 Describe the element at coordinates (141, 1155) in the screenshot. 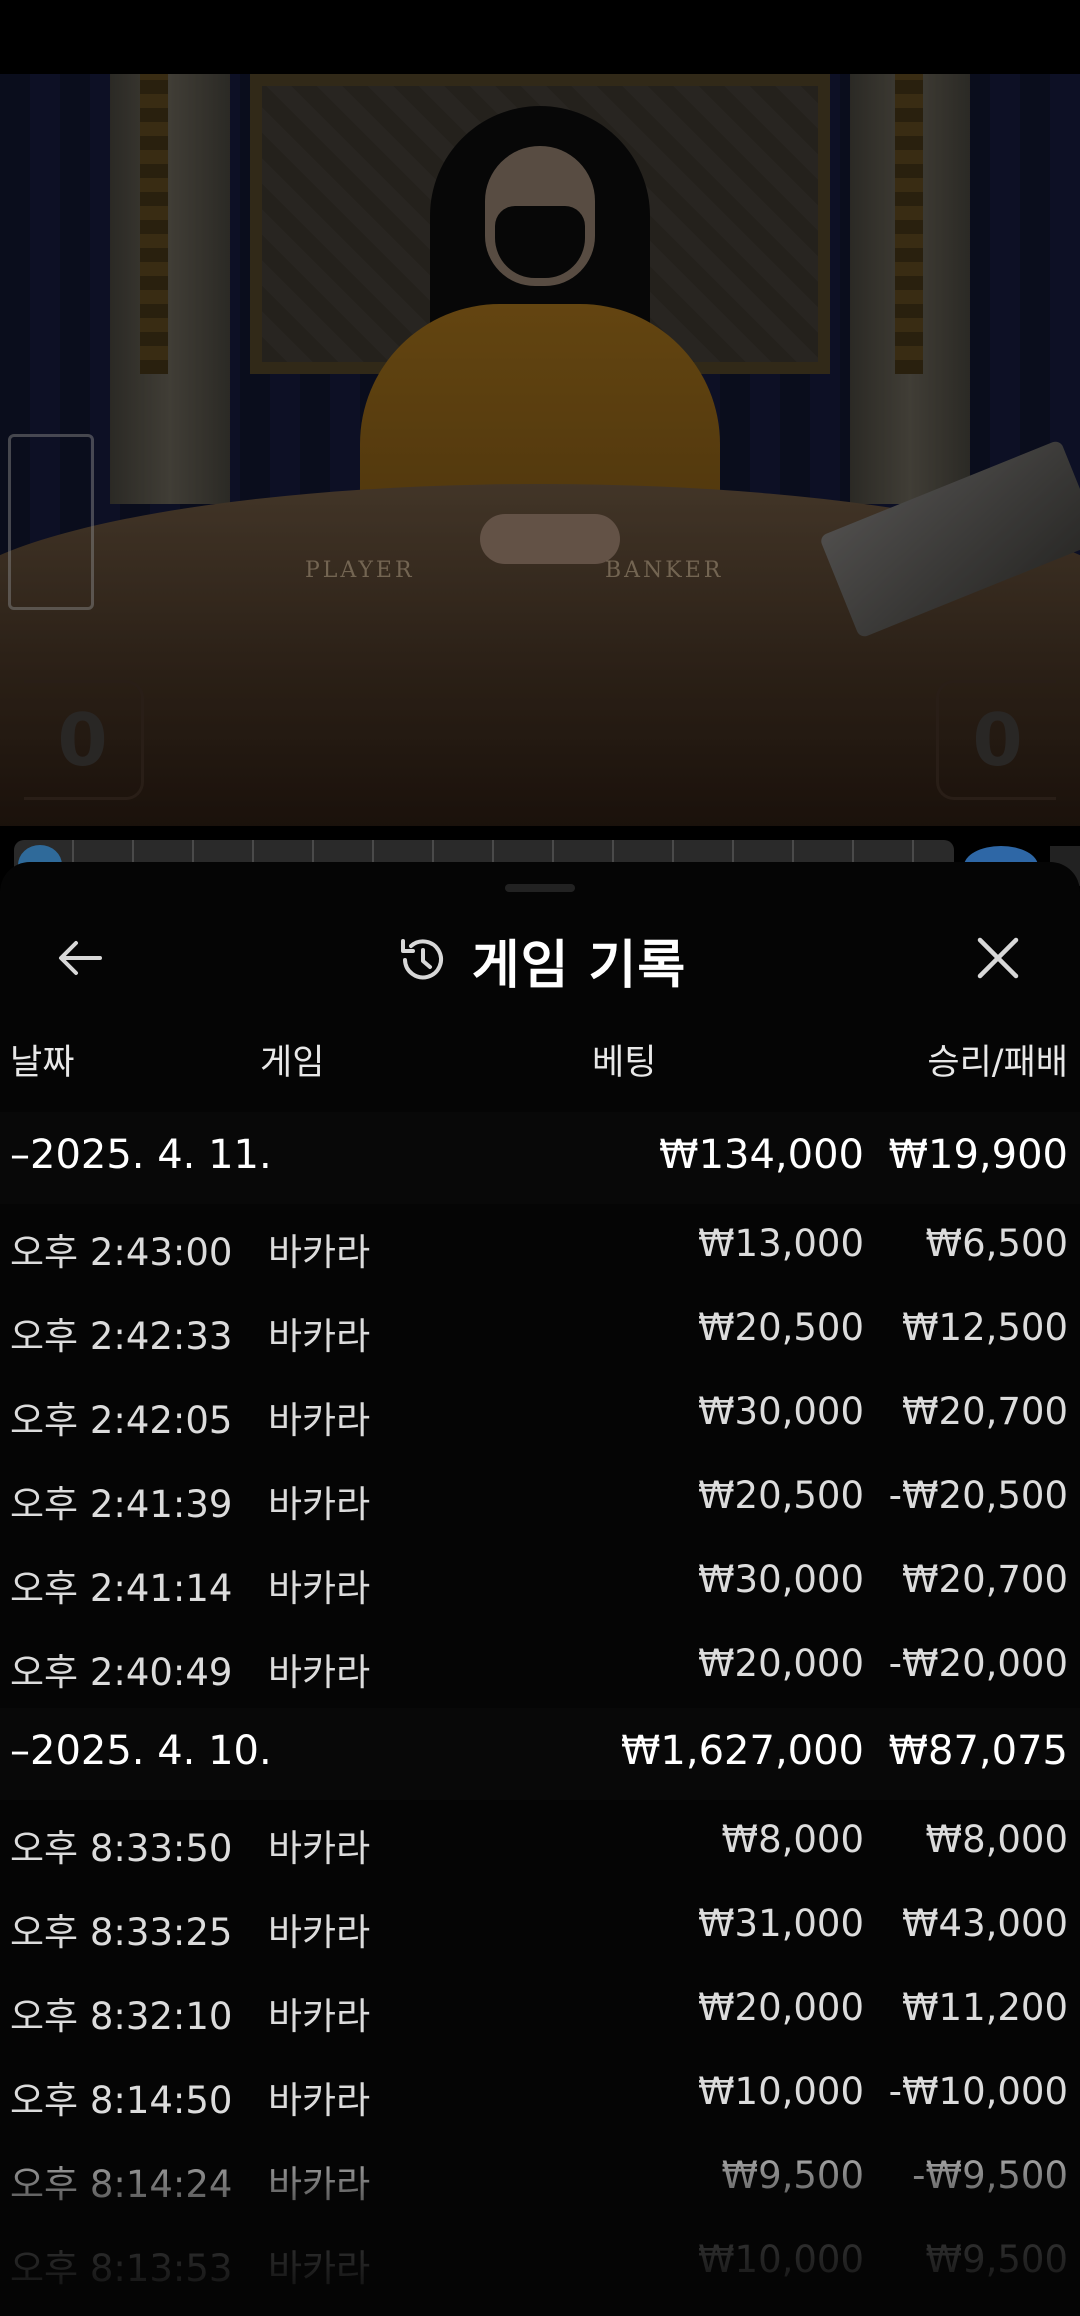

I see `group-date: –2025. 4. 11.` at that location.